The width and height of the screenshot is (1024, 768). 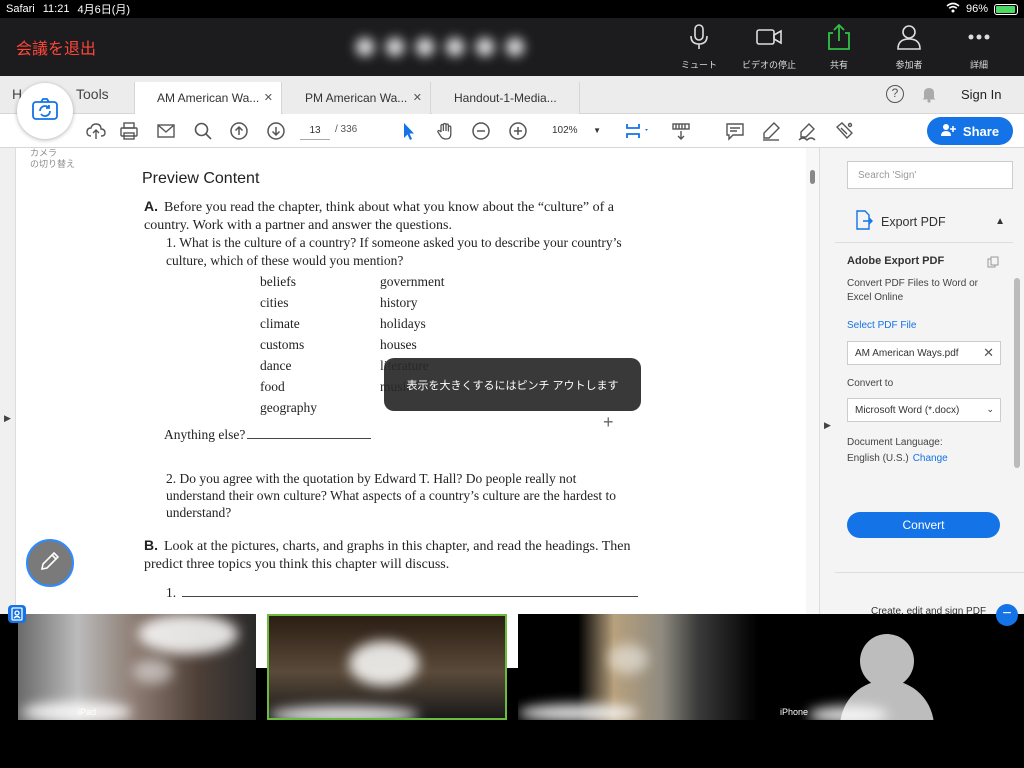 What do you see at coordinates (403, 323) in the screenshot?
I see `word-item: holidays` at bounding box center [403, 323].